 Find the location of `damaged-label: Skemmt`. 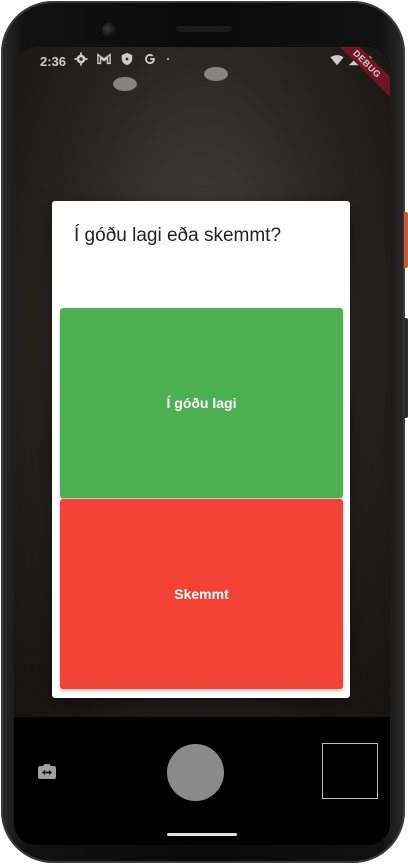

damaged-label: Skemmt is located at coordinates (201, 594).